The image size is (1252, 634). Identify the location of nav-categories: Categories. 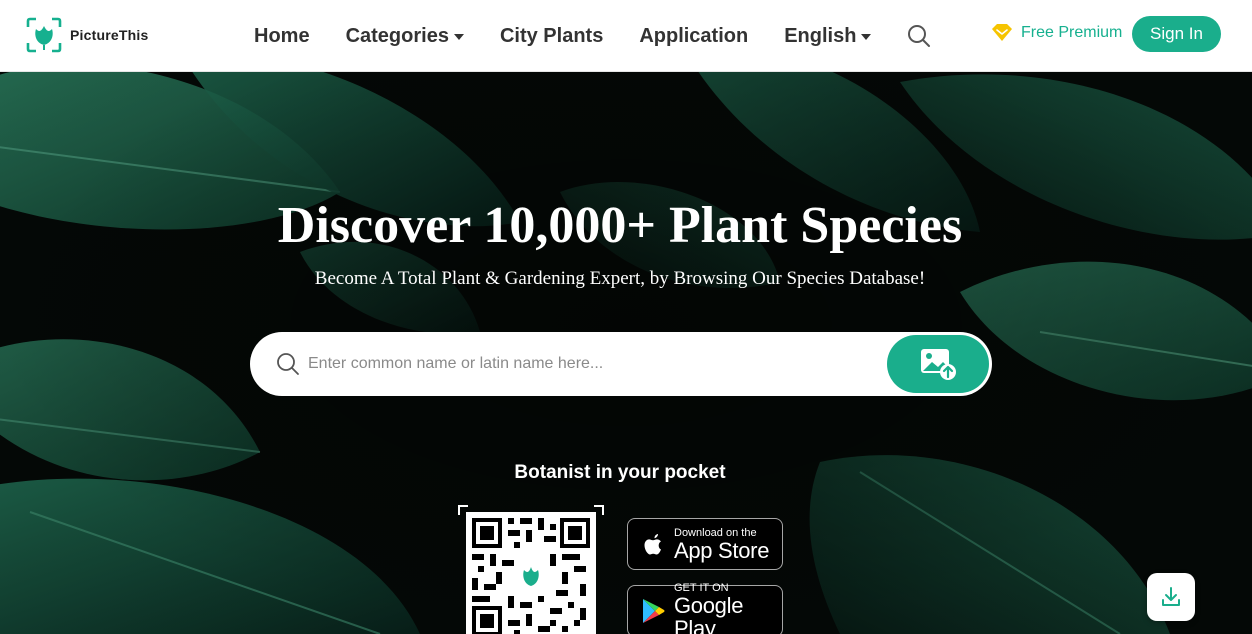
(405, 36).